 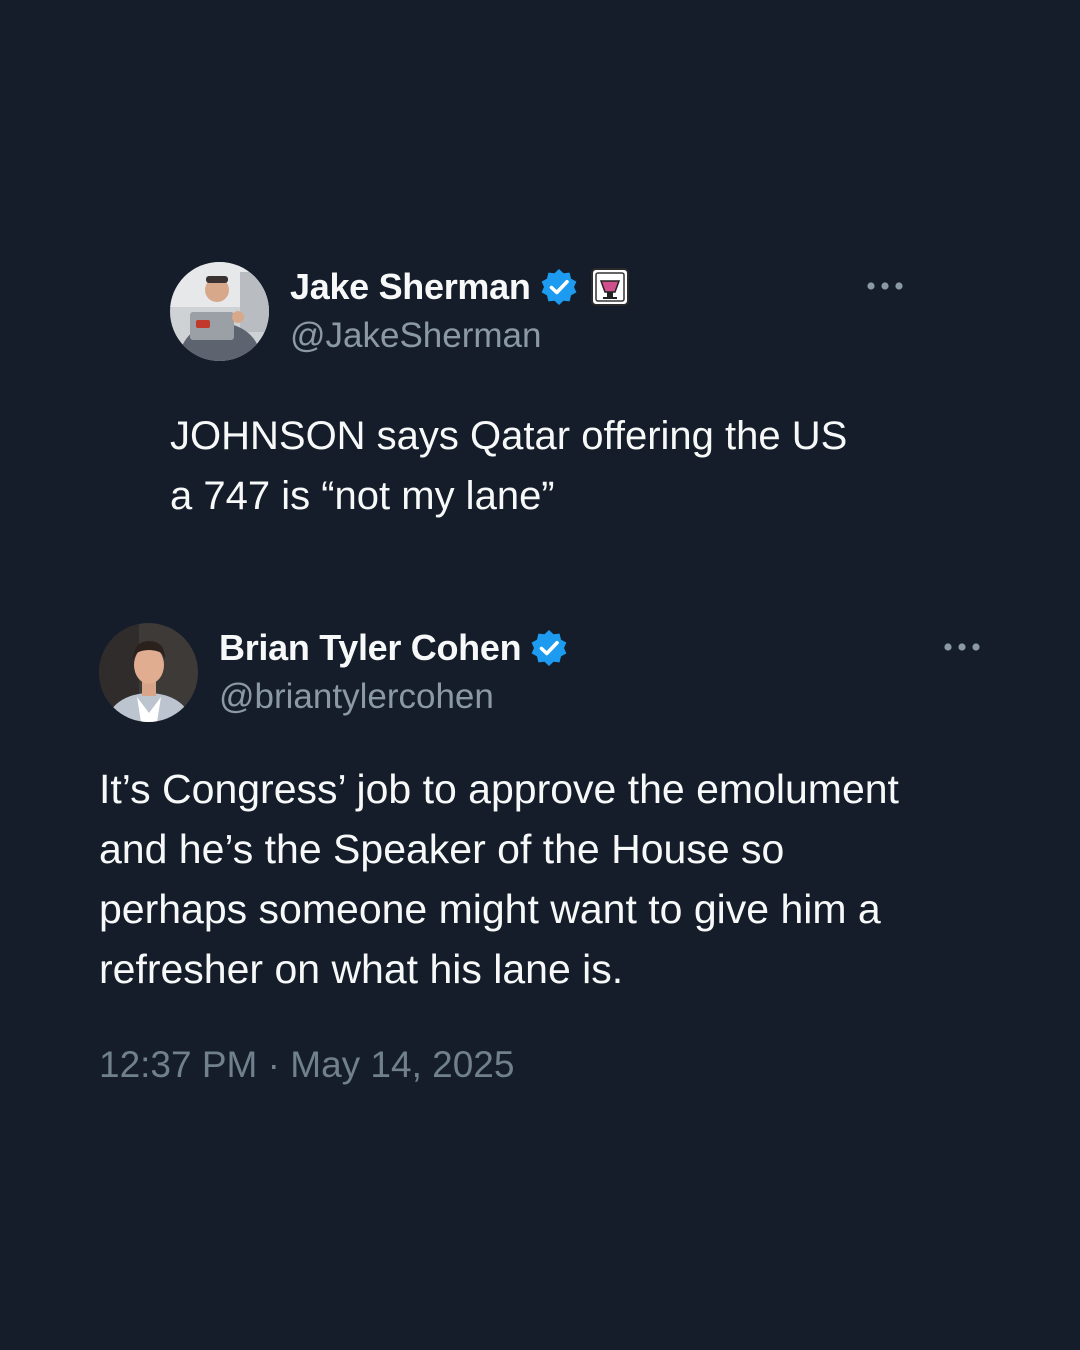 I want to click on main-author-name-row: Brian Tyler Cohen, so click(x=394, y=648).